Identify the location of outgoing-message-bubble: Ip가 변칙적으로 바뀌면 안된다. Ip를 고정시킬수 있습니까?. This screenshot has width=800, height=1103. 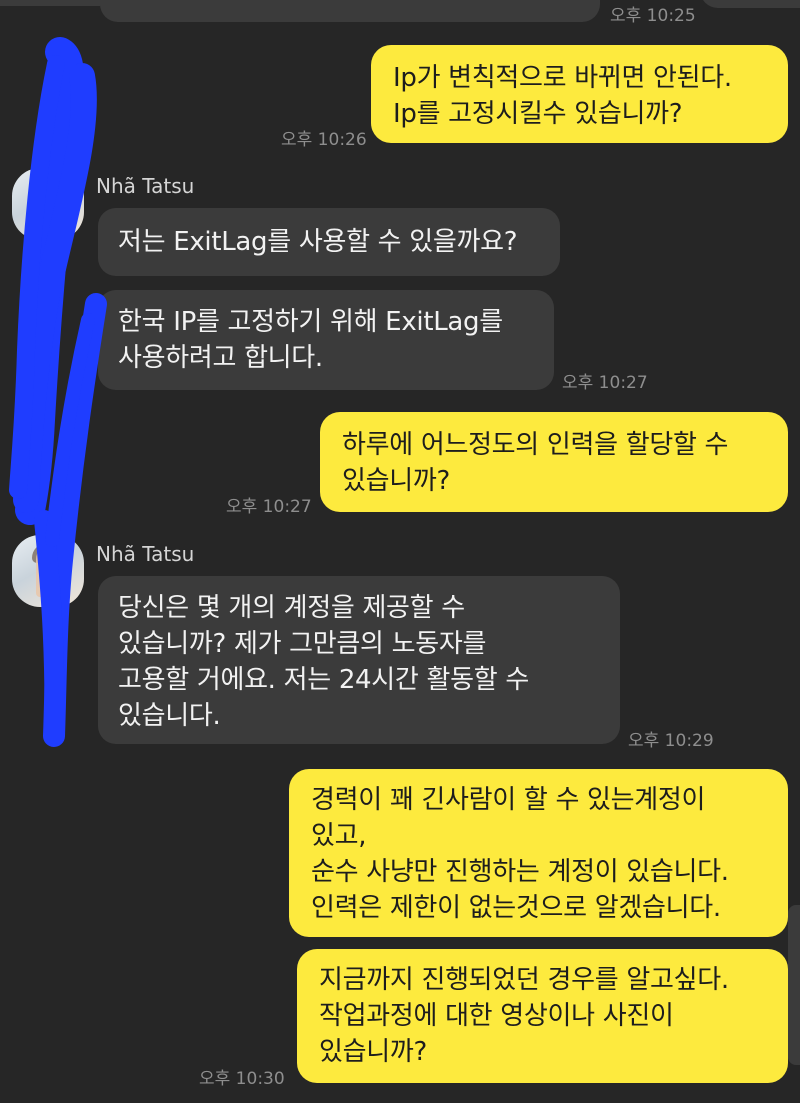
(579, 94).